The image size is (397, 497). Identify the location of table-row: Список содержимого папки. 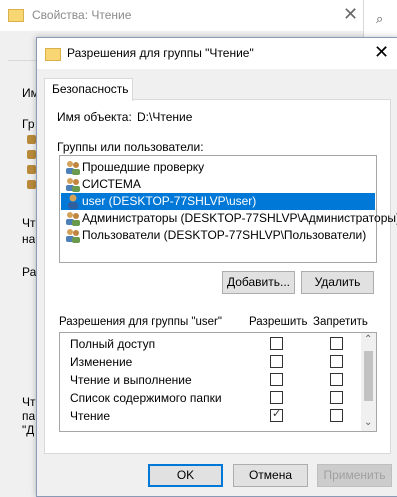
(210, 398).